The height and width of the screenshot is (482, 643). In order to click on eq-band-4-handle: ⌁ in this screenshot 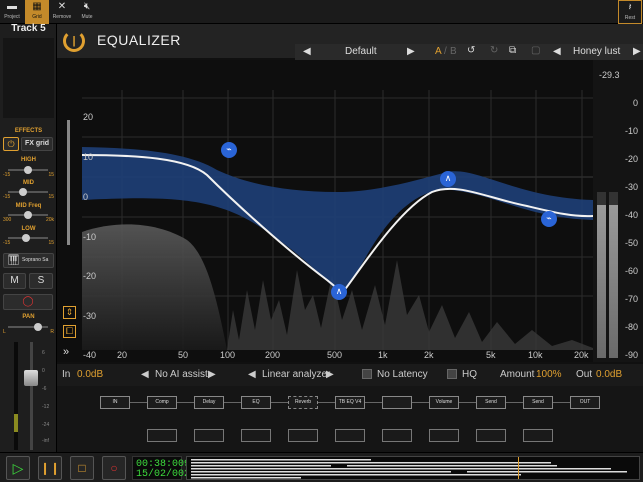, I will do `click(549, 219)`.